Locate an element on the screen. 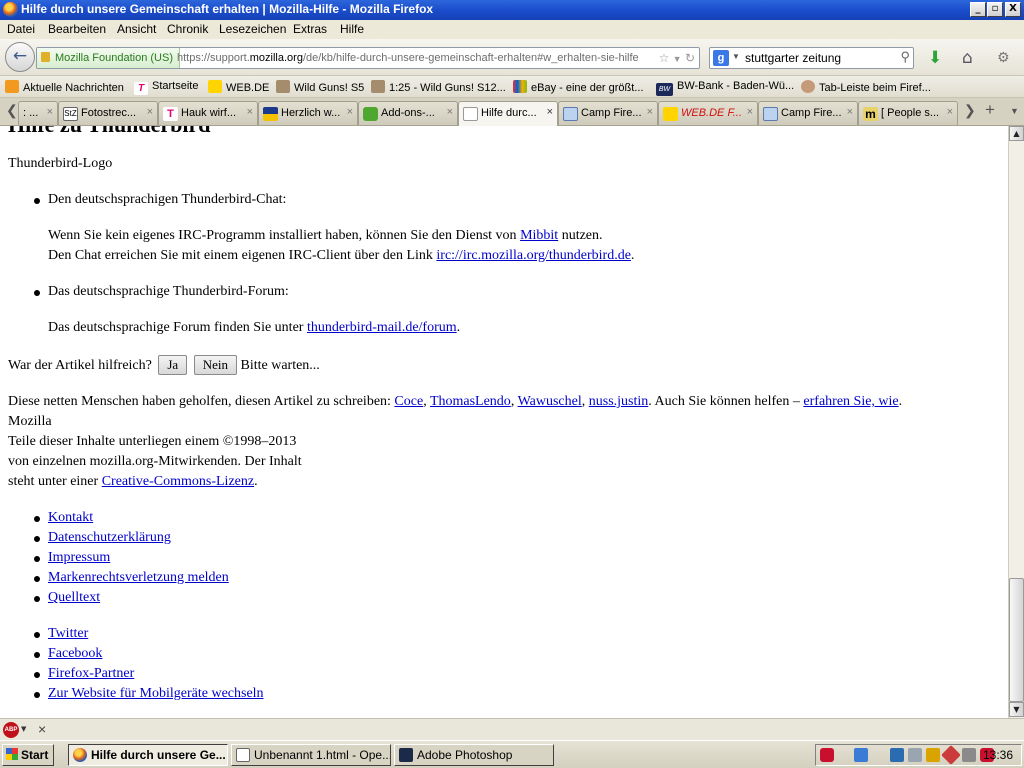  footer-link-quelltext: Quelltext is located at coordinates (74, 598).